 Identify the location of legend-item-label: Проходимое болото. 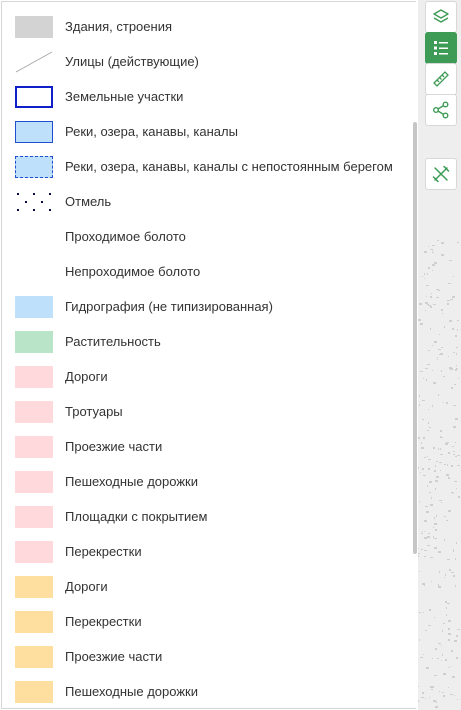
(125, 236).